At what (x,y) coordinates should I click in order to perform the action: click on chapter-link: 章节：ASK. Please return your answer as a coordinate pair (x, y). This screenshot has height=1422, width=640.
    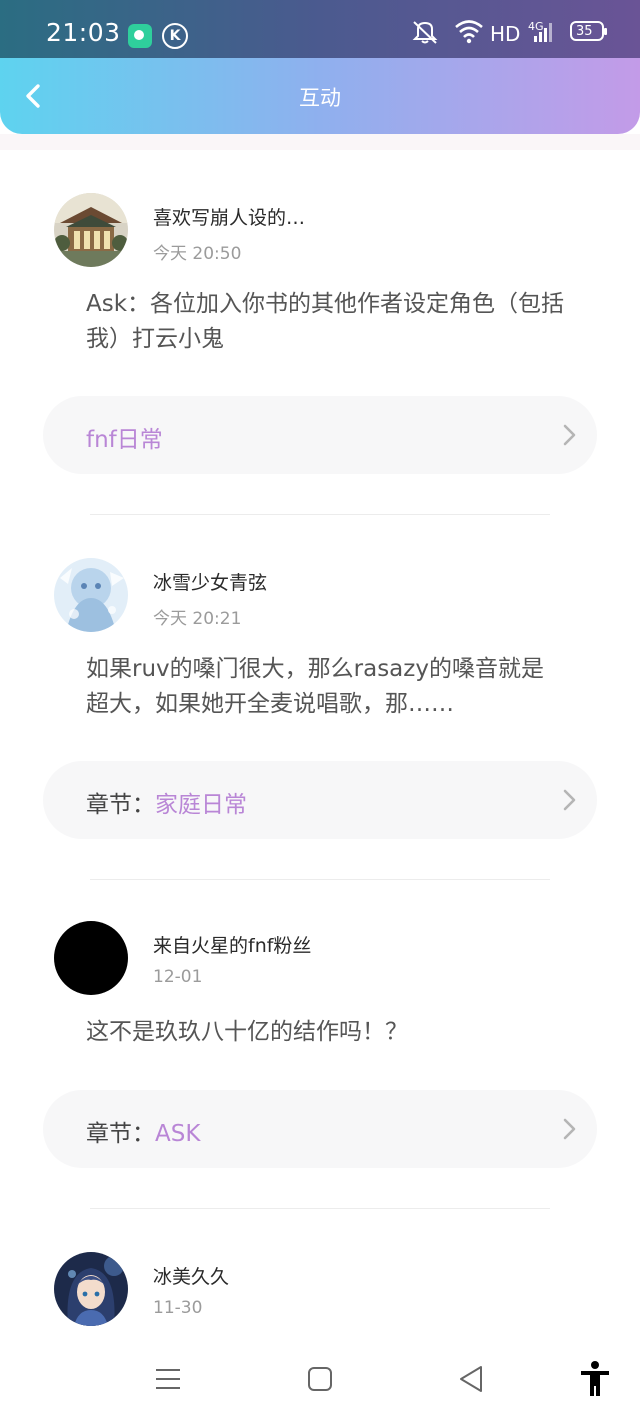
    Looking at the image, I should click on (320, 1129).